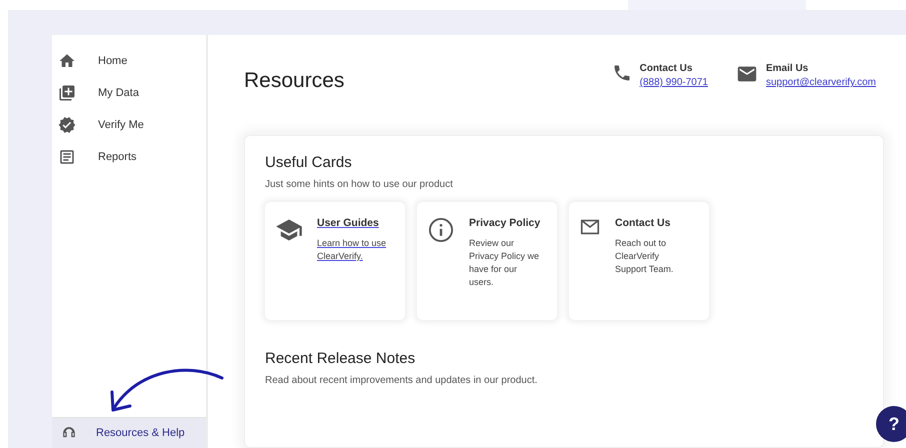 Image resolution: width=906 pixels, height=448 pixels. I want to click on section-subtitle: Just some hints on how to use our product, so click(359, 184).